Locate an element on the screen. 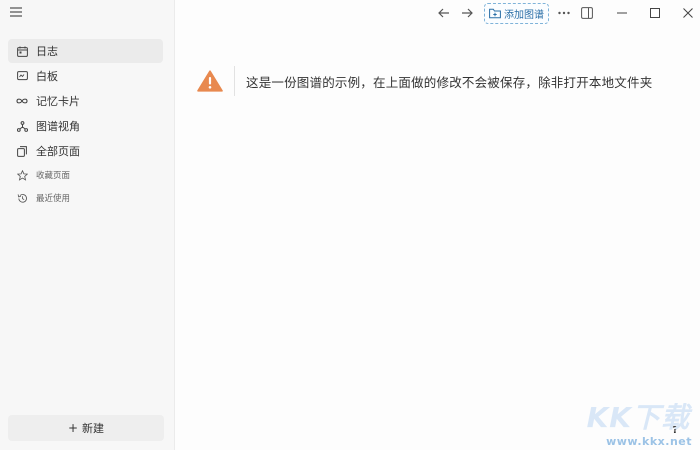  folder-plus-icon is located at coordinates (495, 13).